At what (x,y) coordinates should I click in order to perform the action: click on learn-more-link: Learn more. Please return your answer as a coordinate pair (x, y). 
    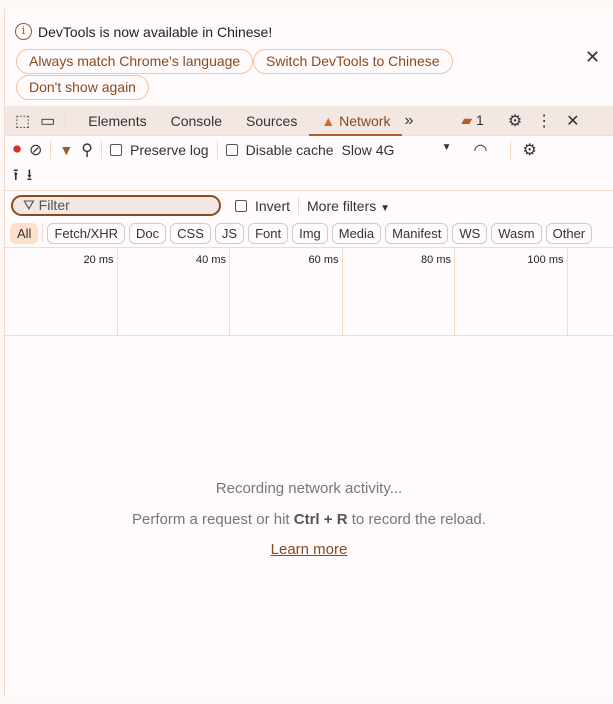
    Looking at the image, I should click on (309, 549).